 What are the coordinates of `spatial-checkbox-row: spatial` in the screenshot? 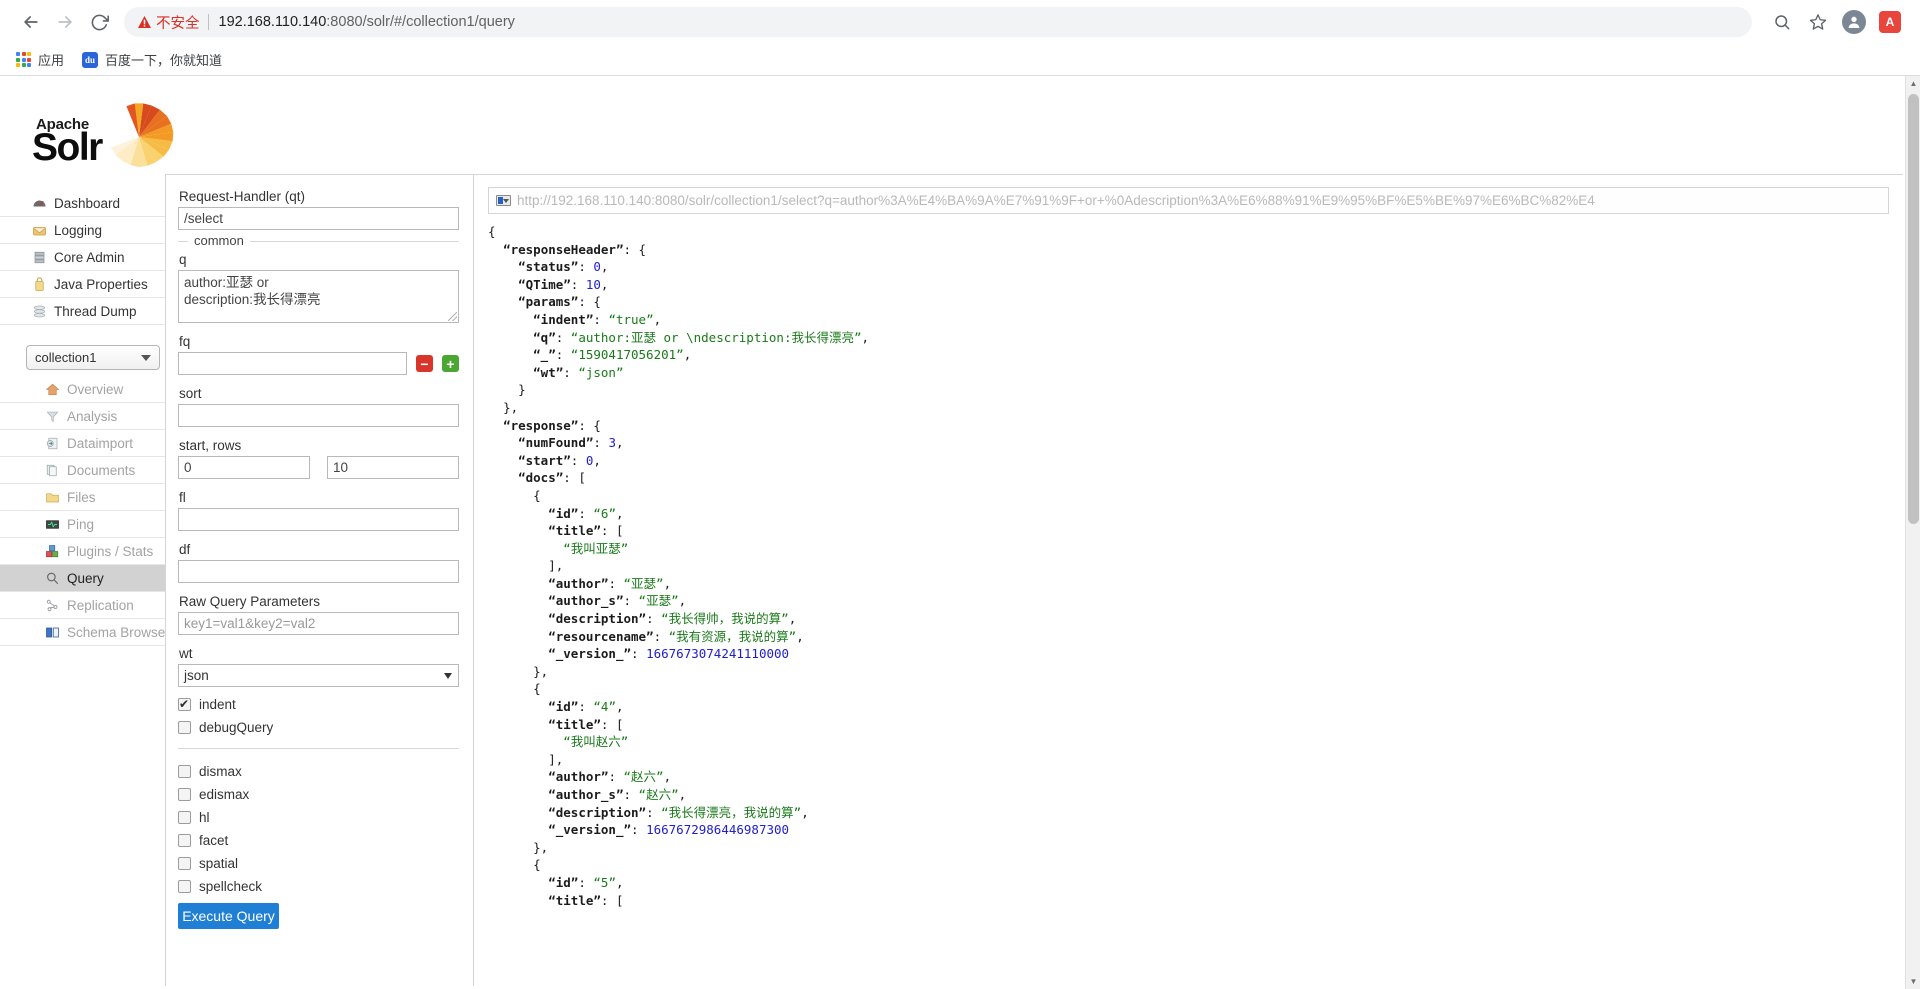 It's located at (318, 863).